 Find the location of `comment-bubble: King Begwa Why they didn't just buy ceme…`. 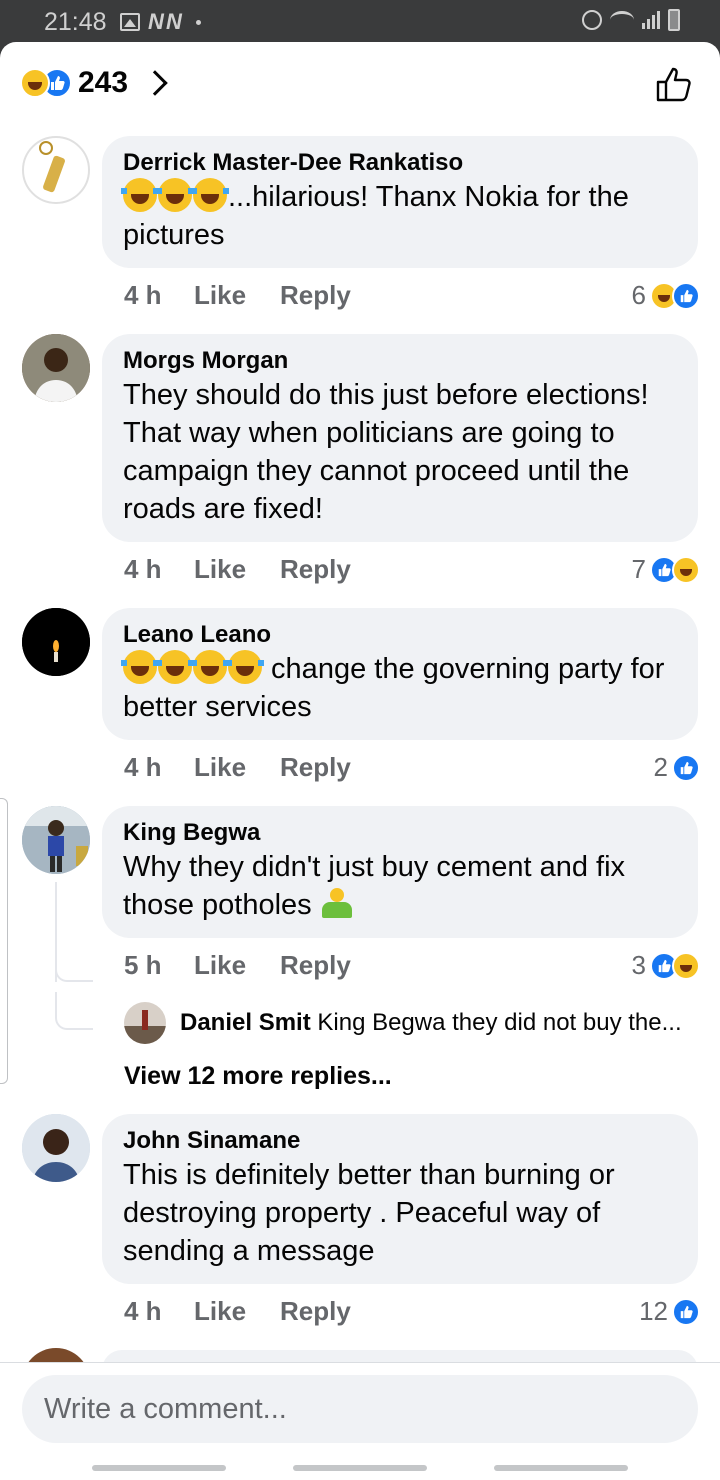

comment-bubble: King Begwa Why they didn't just buy ceme… is located at coordinates (400, 872).